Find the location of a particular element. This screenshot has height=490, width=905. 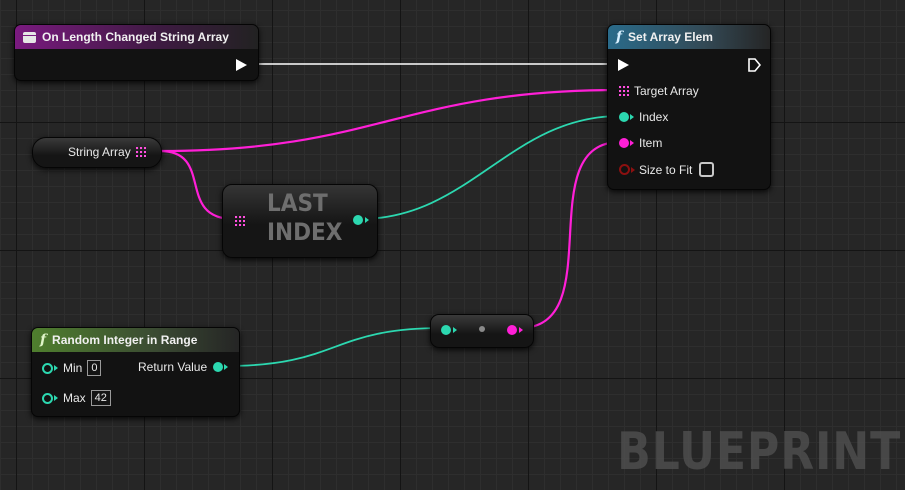

conversion-dot-icon is located at coordinates (482, 329).